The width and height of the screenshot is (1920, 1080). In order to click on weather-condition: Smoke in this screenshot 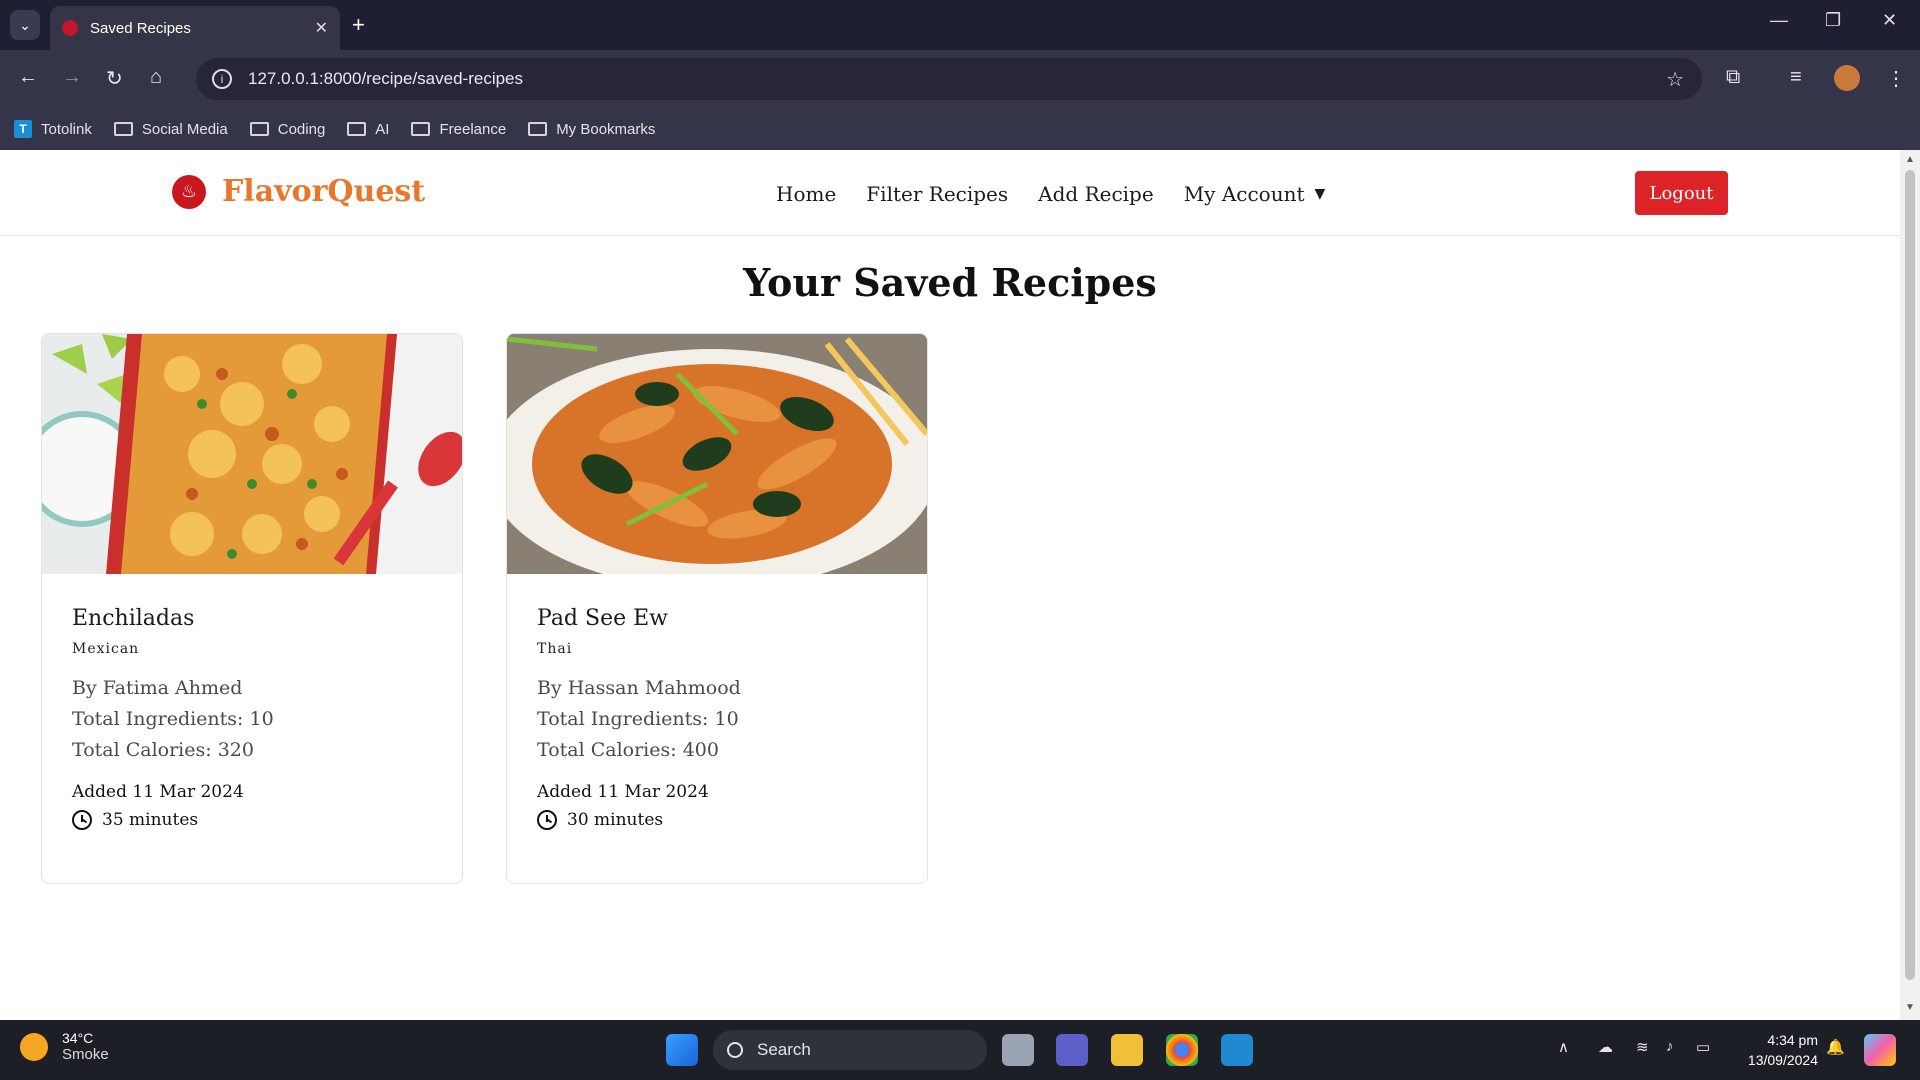, I will do `click(85, 1054)`.